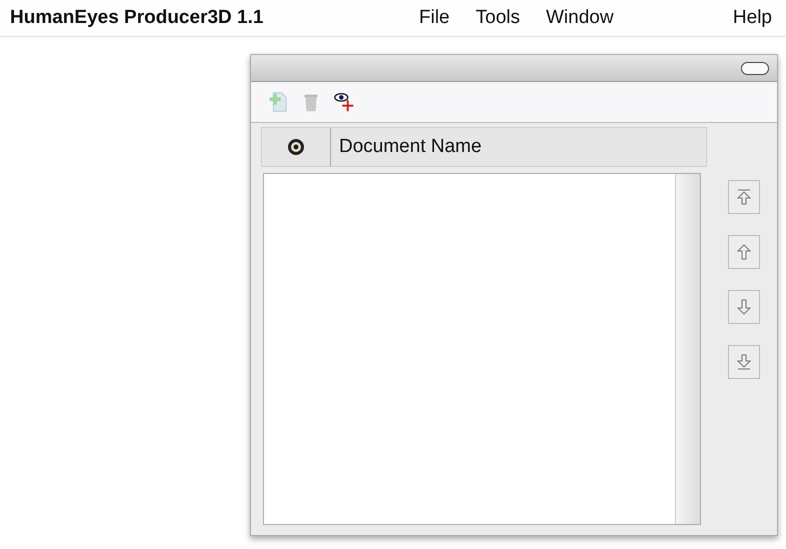 The height and width of the screenshot is (549, 786). Describe the element at coordinates (434, 18) in the screenshot. I see `menu-item: File` at that location.